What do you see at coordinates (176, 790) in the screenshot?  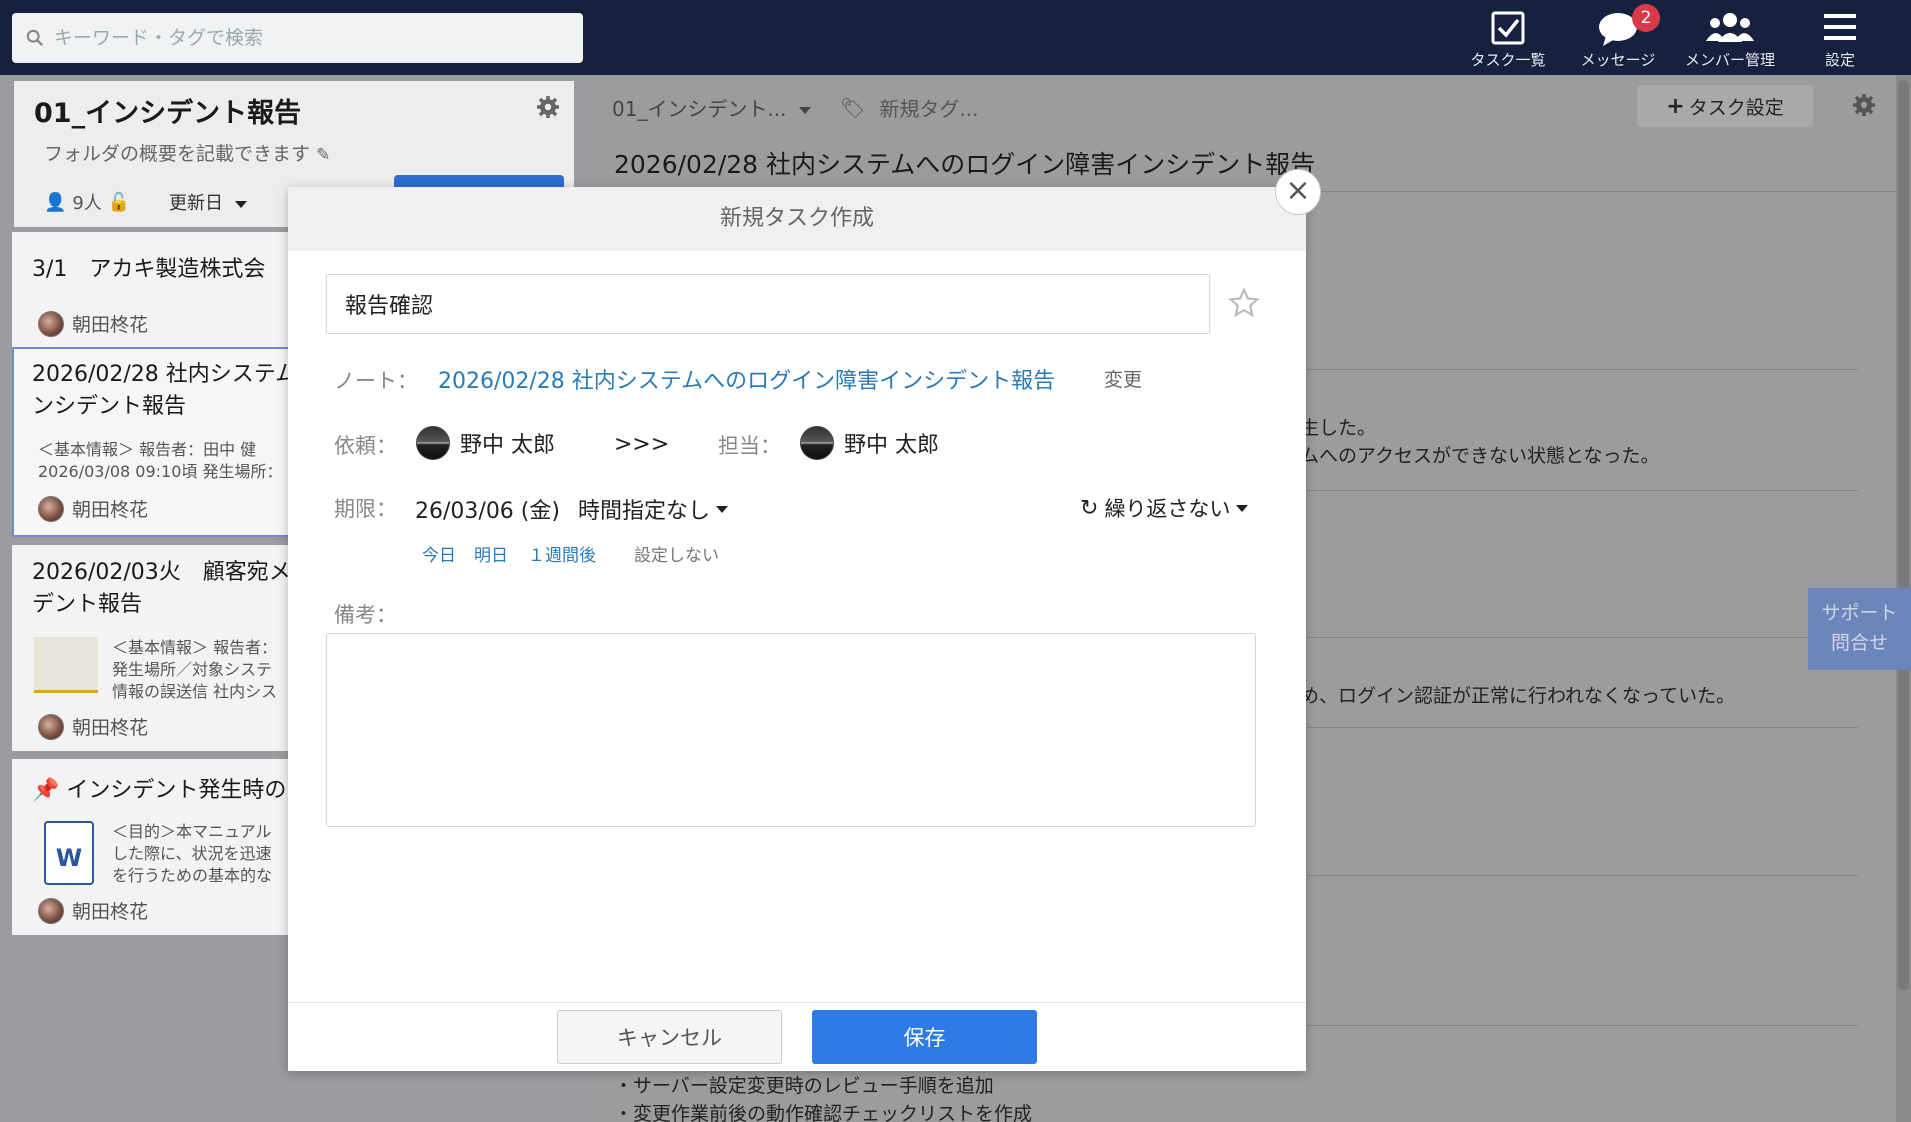 I see `note-card-title-text: インシデント発生時の` at bounding box center [176, 790].